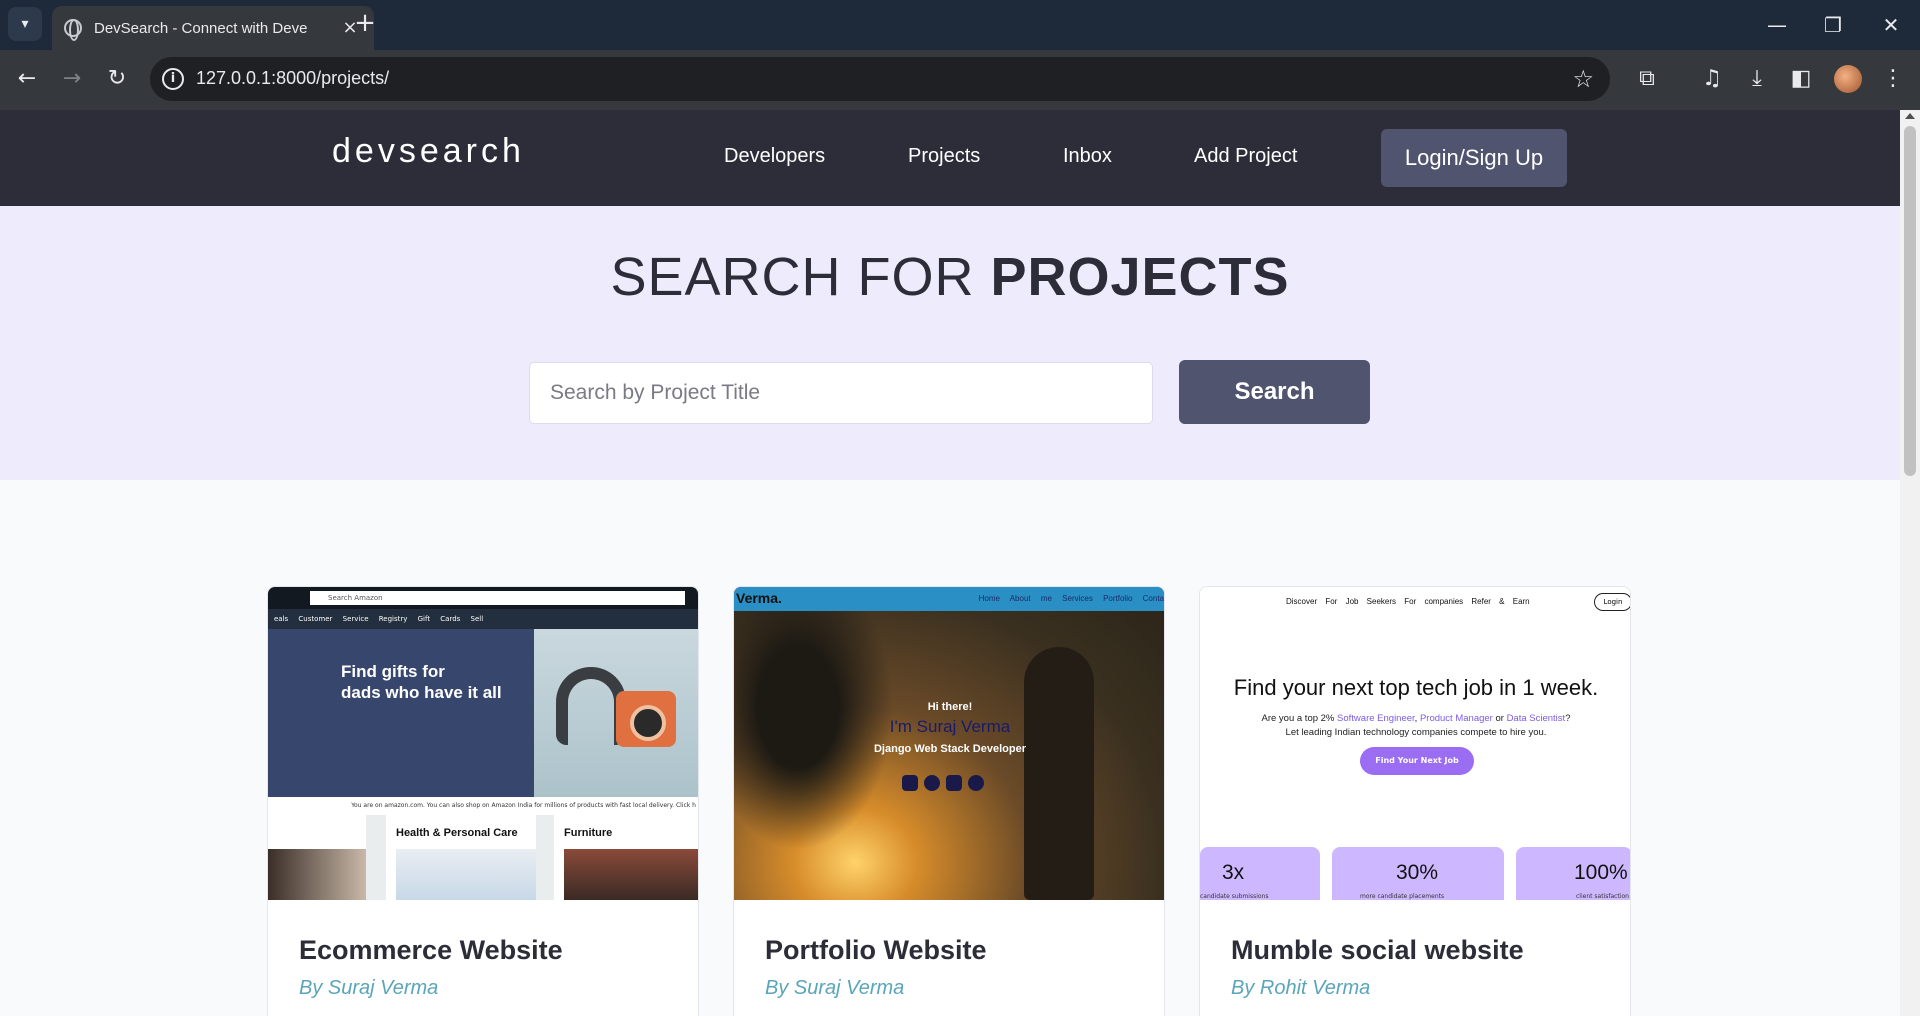  I want to click on search-button: Search, so click(1274, 392).